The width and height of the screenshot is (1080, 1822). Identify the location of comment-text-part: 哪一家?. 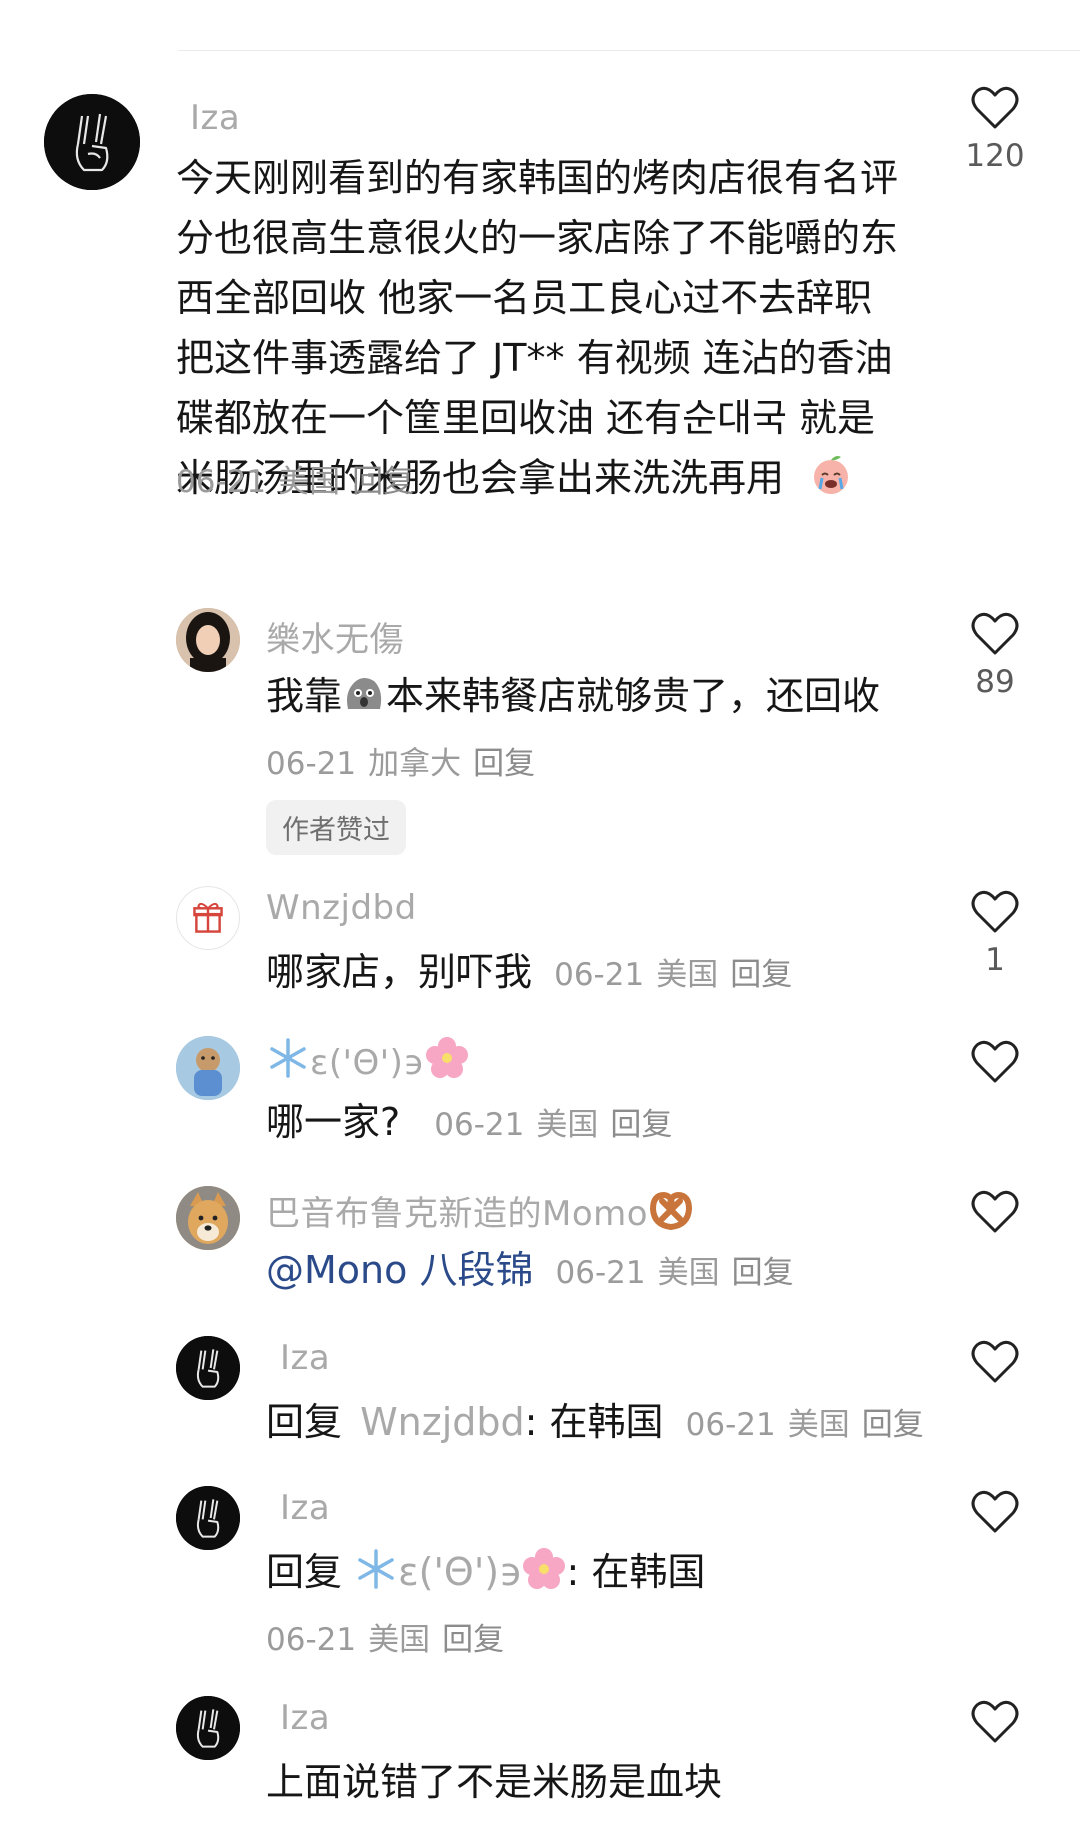
(333, 1122).